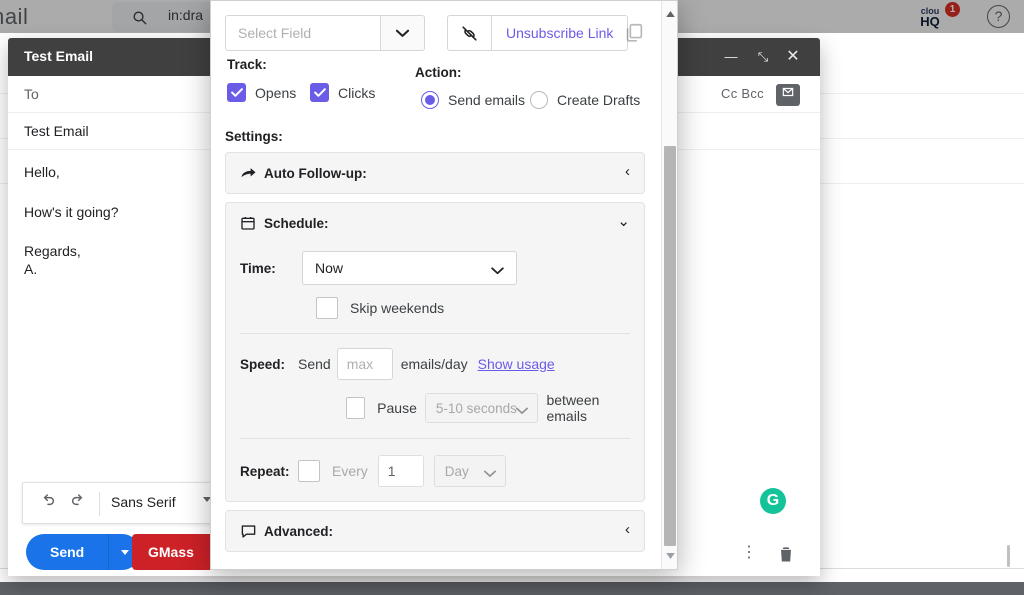 The image size is (1024, 595). What do you see at coordinates (350, 471) in the screenshot?
I see `repeat-every-label: Every` at bounding box center [350, 471].